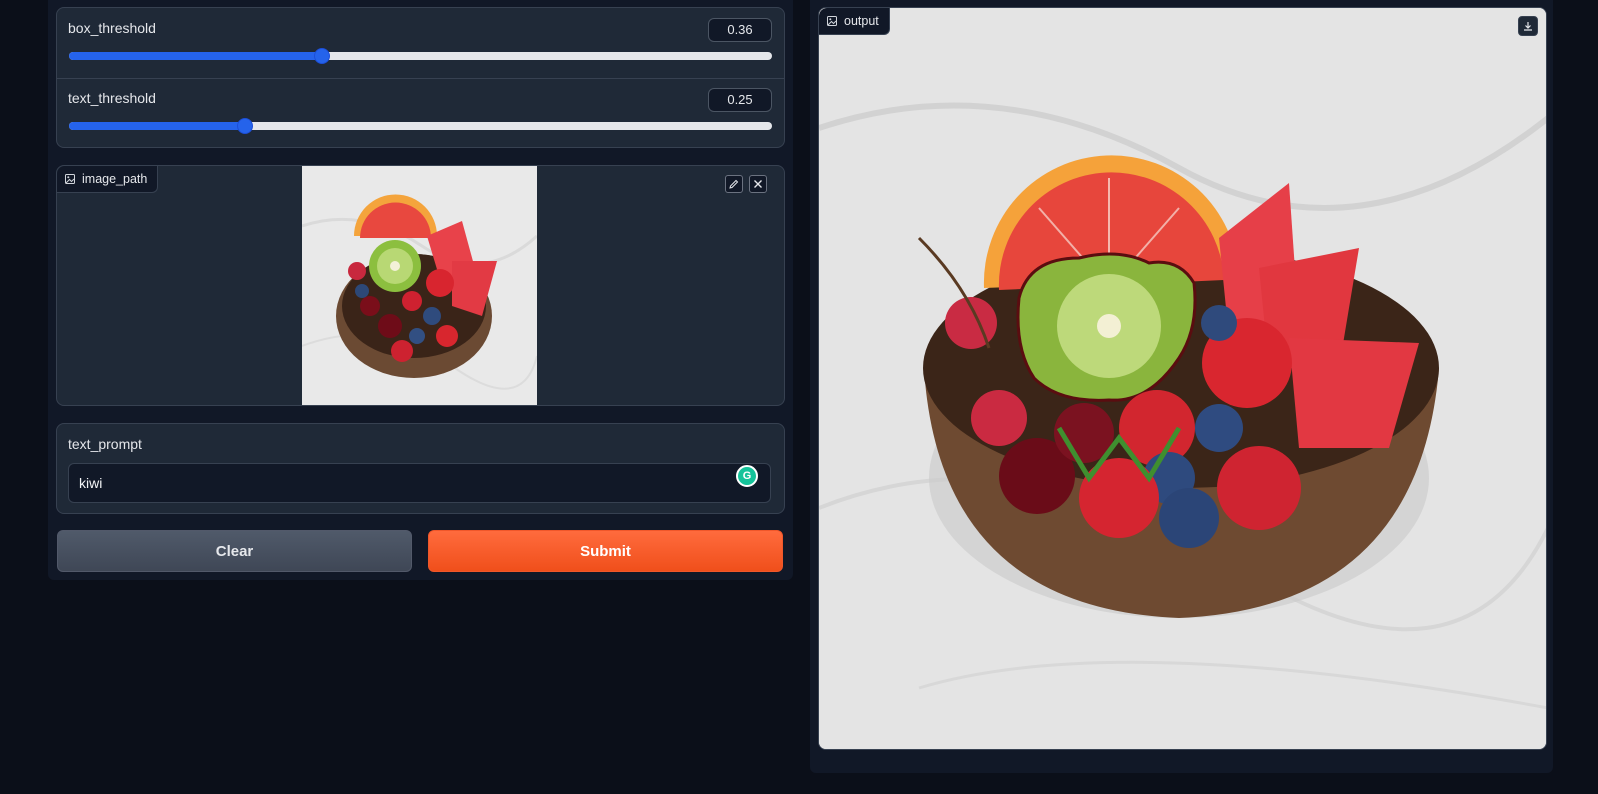 Image resolution: width=1598 pixels, height=794 pixels. Describe the element at coordinates (420, 126) in the screenshot. I see `text-threshold-slider` at that location.